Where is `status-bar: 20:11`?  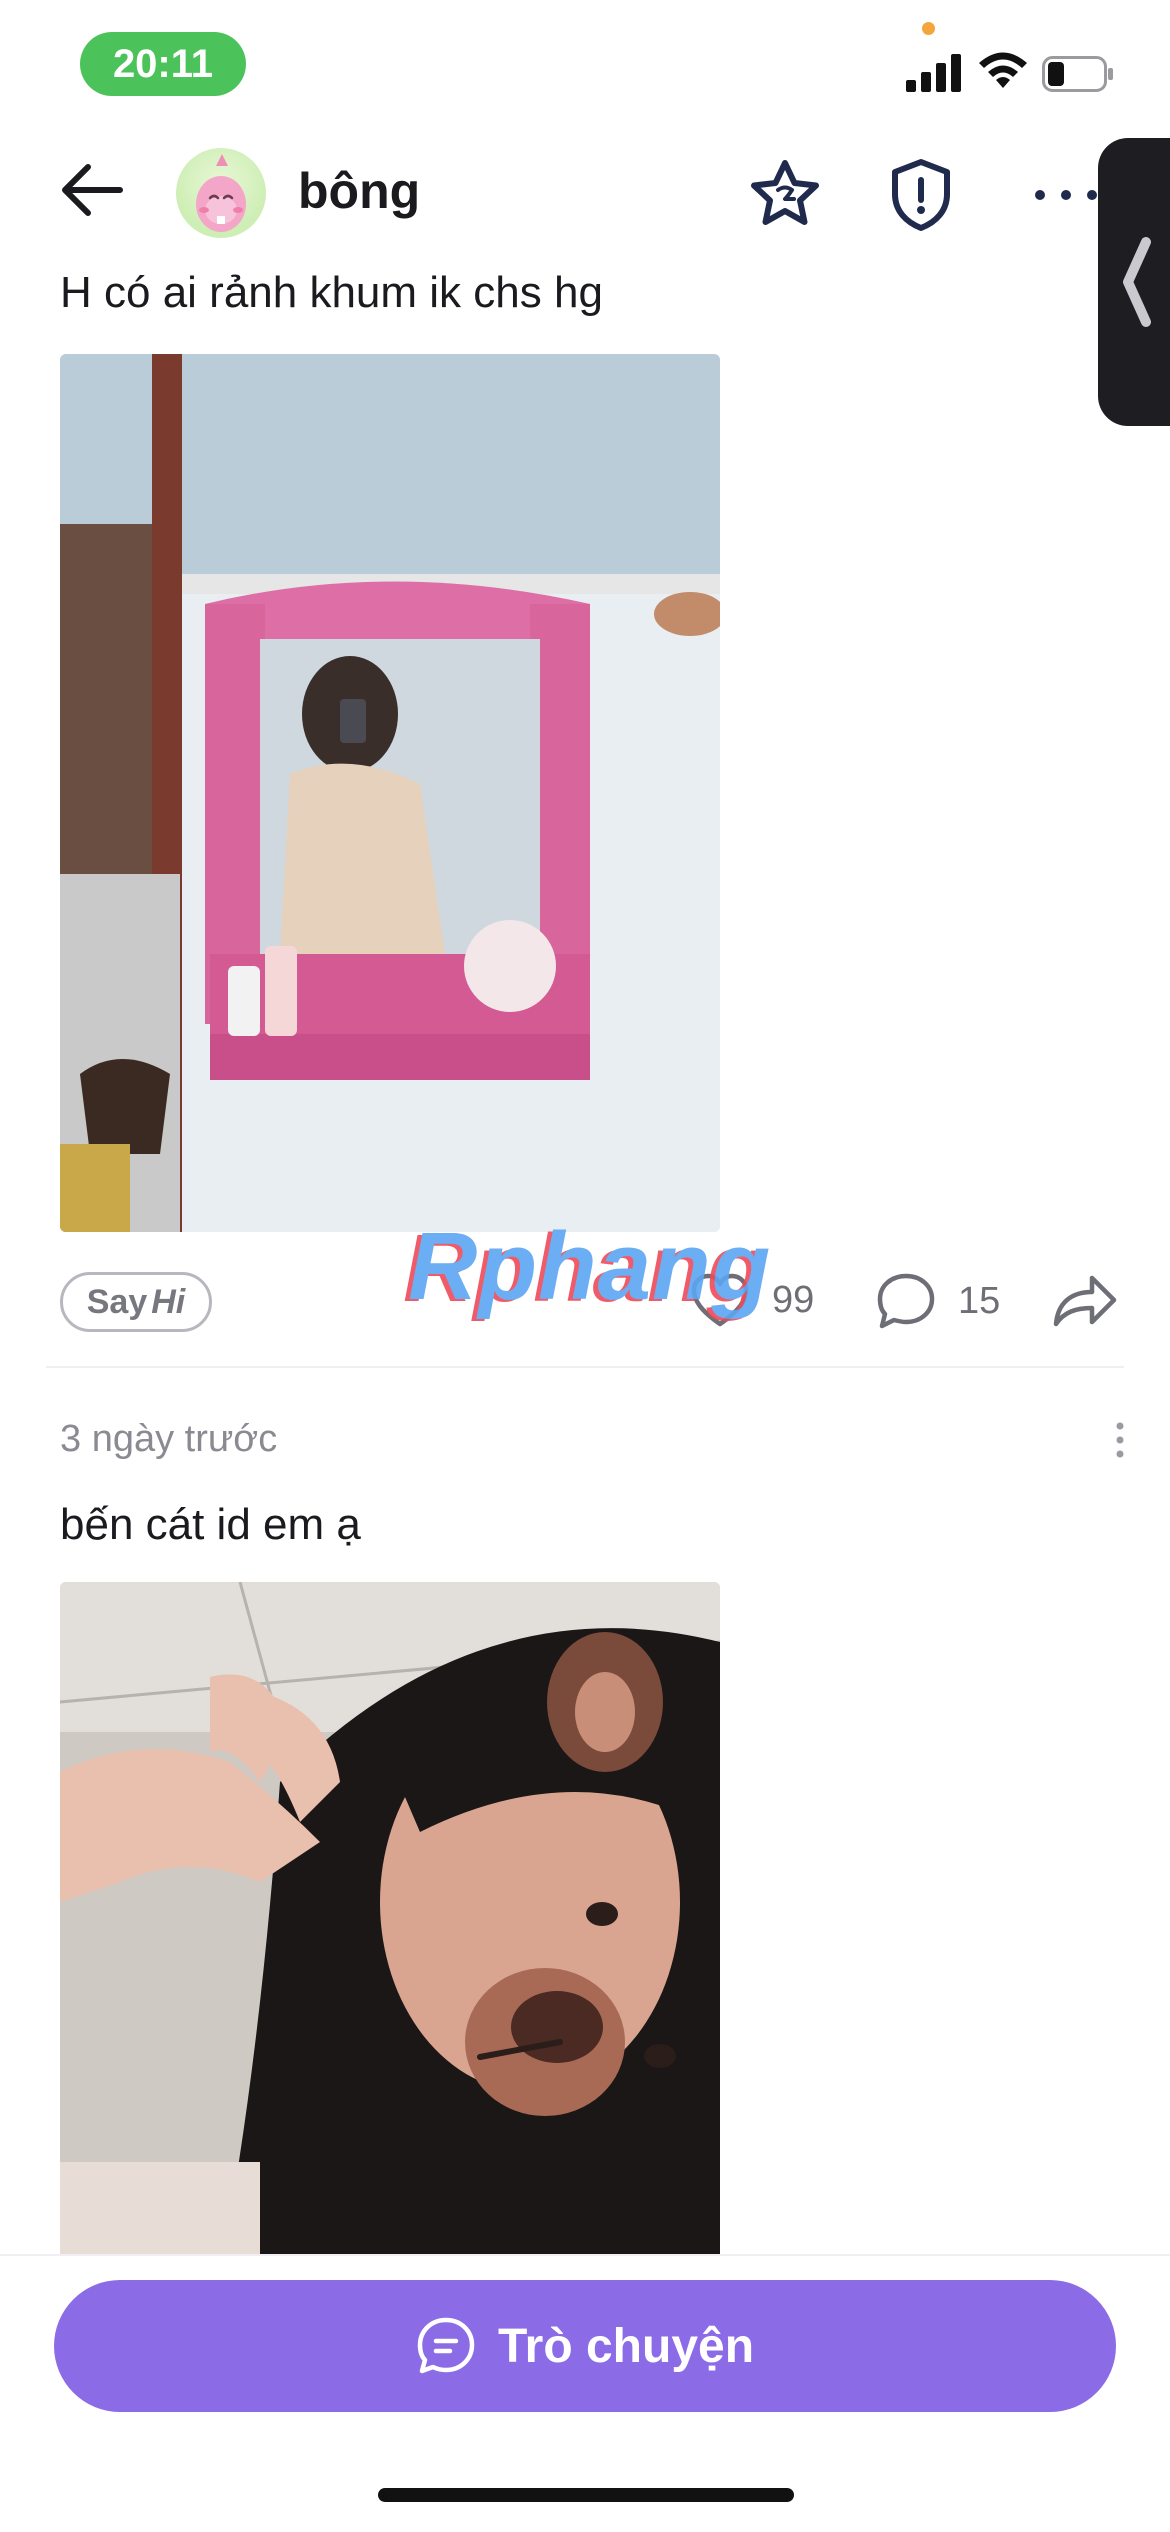 status-bar: 20:11 is located at coordinates (585, 65).